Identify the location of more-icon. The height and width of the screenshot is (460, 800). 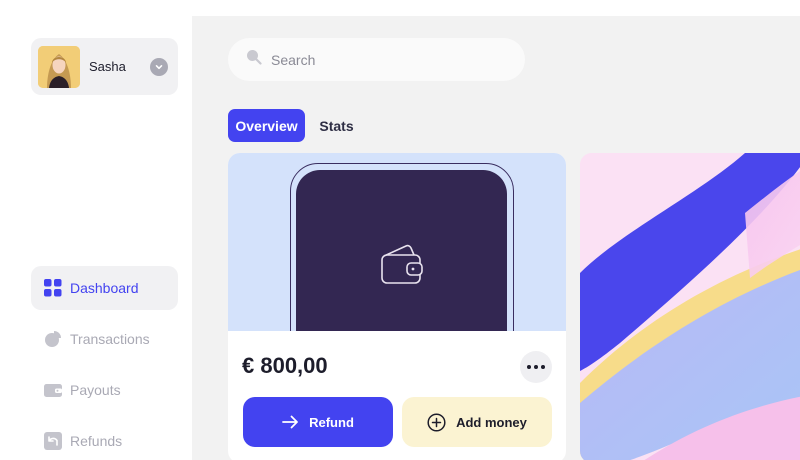
(536, 367).